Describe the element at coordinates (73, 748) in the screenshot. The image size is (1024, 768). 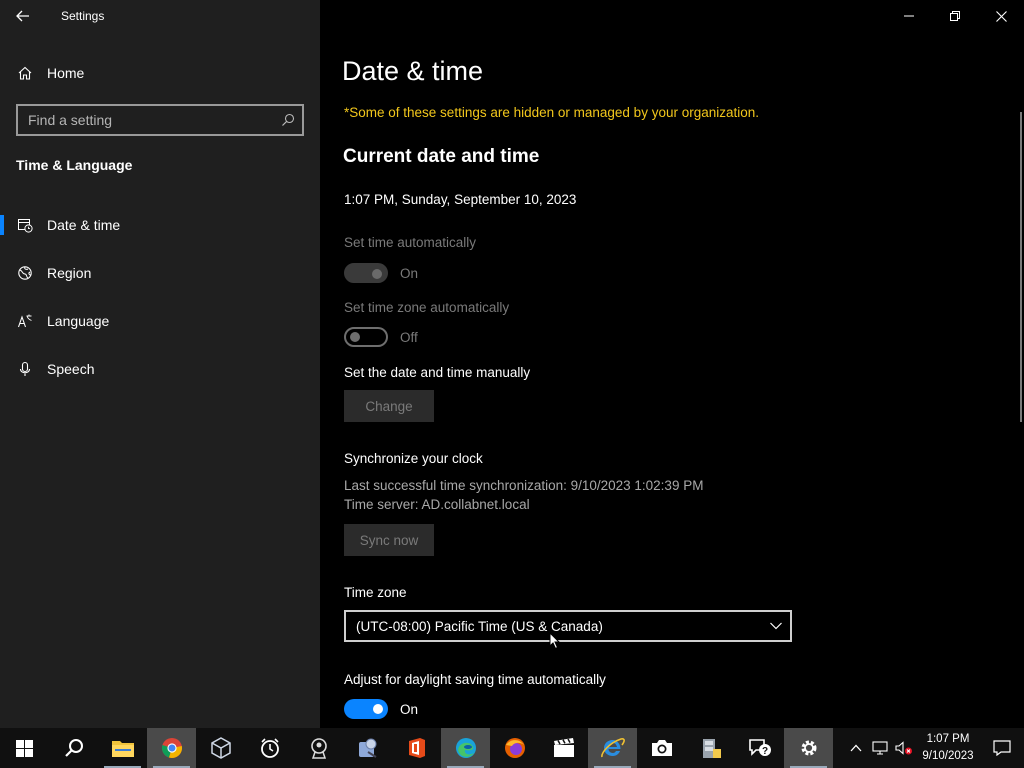
I see `taskbar-search-button` at that location.